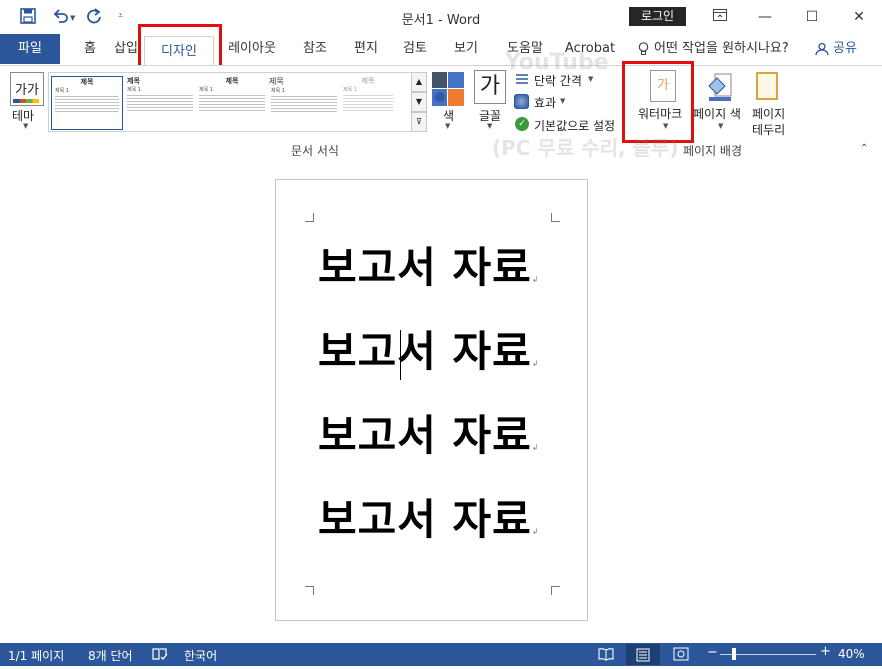 Image resolution: width=882 pixels, height=669 pixels. I want to click on page-color-icon, so click(720, 87).